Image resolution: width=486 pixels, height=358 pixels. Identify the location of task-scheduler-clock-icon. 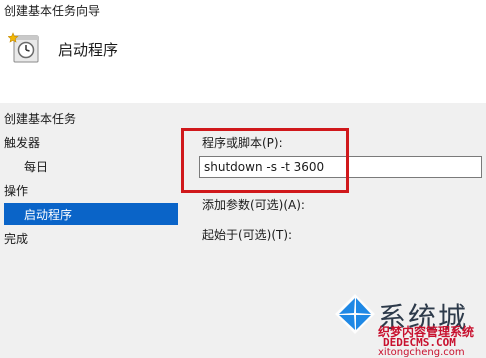
(23, 48).